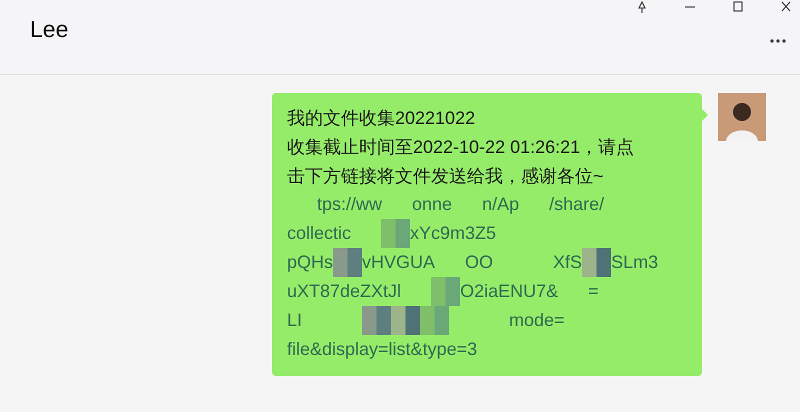 This screenshot has width=800, height=412. I want to click on message-text: collectic, so click(319, 233).